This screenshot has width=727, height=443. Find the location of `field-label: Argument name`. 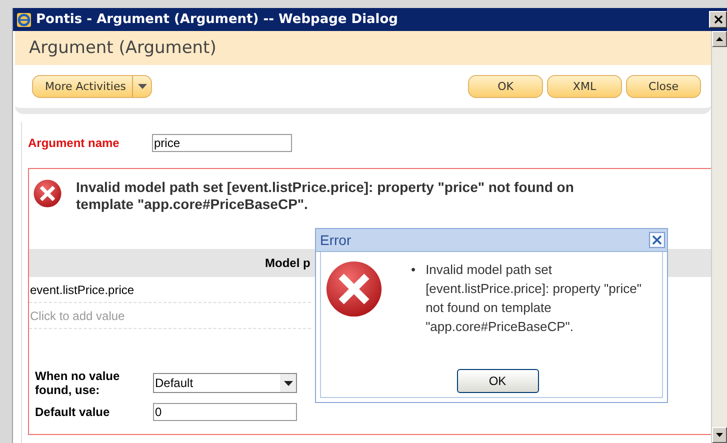

field-label: Argument name is located at coordinates (74, 143).